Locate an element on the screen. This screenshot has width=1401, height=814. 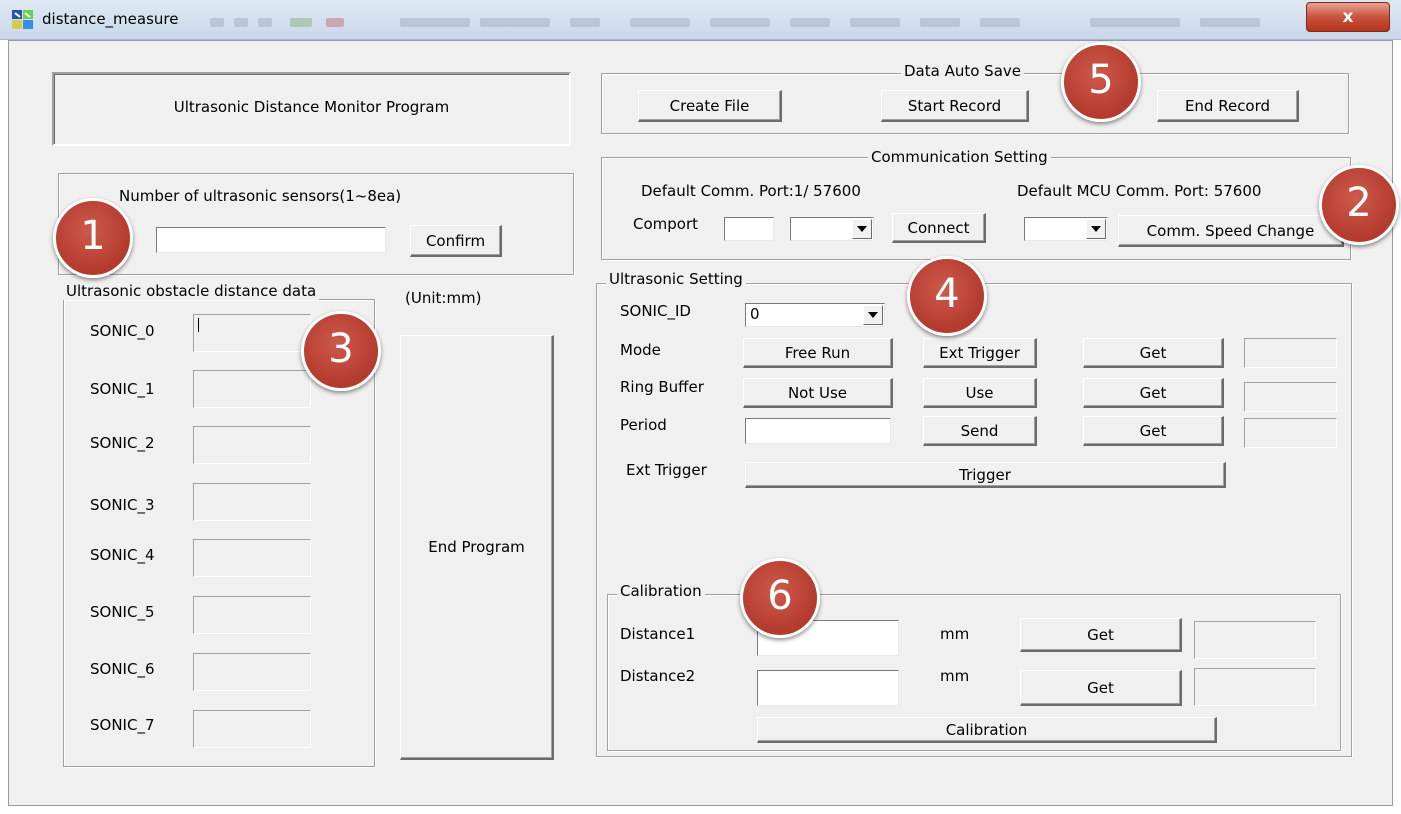
auto-save-title: Data Auto Save is located at coordinates (962, 71).